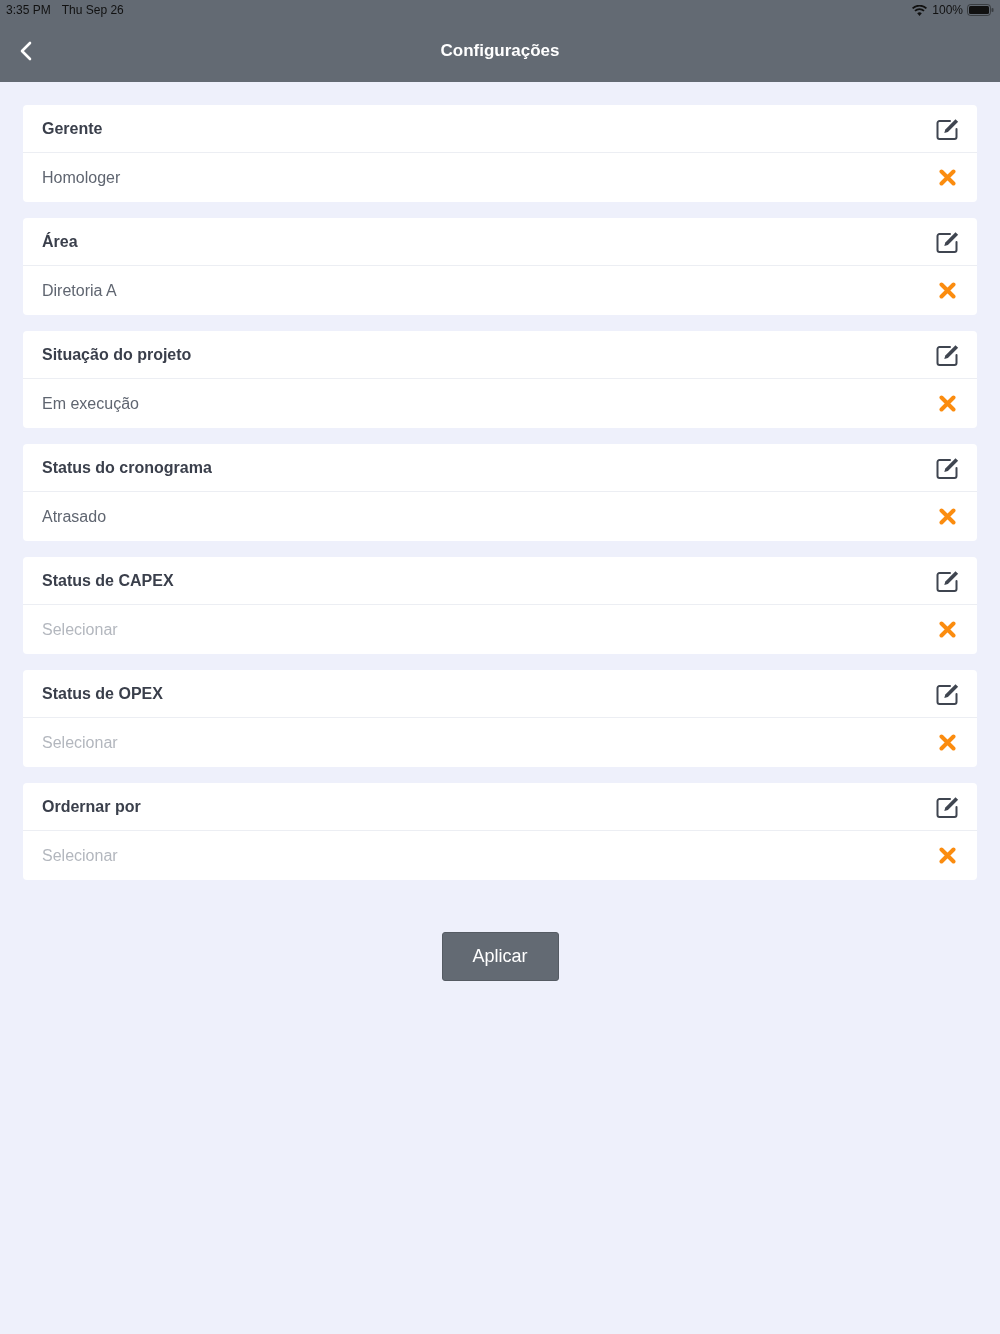 The width and height of the screenshot is (1000, 1334). What do you see at coordinates (500, 51) in the screenshot?
I see `screen-title: Configurações` at bounding box center [500, 51].